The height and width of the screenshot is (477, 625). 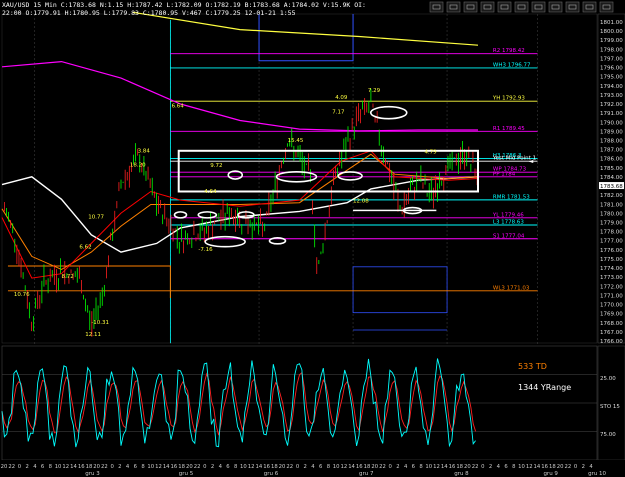 I want to click on restore-icon, so click(x=589, y=7).